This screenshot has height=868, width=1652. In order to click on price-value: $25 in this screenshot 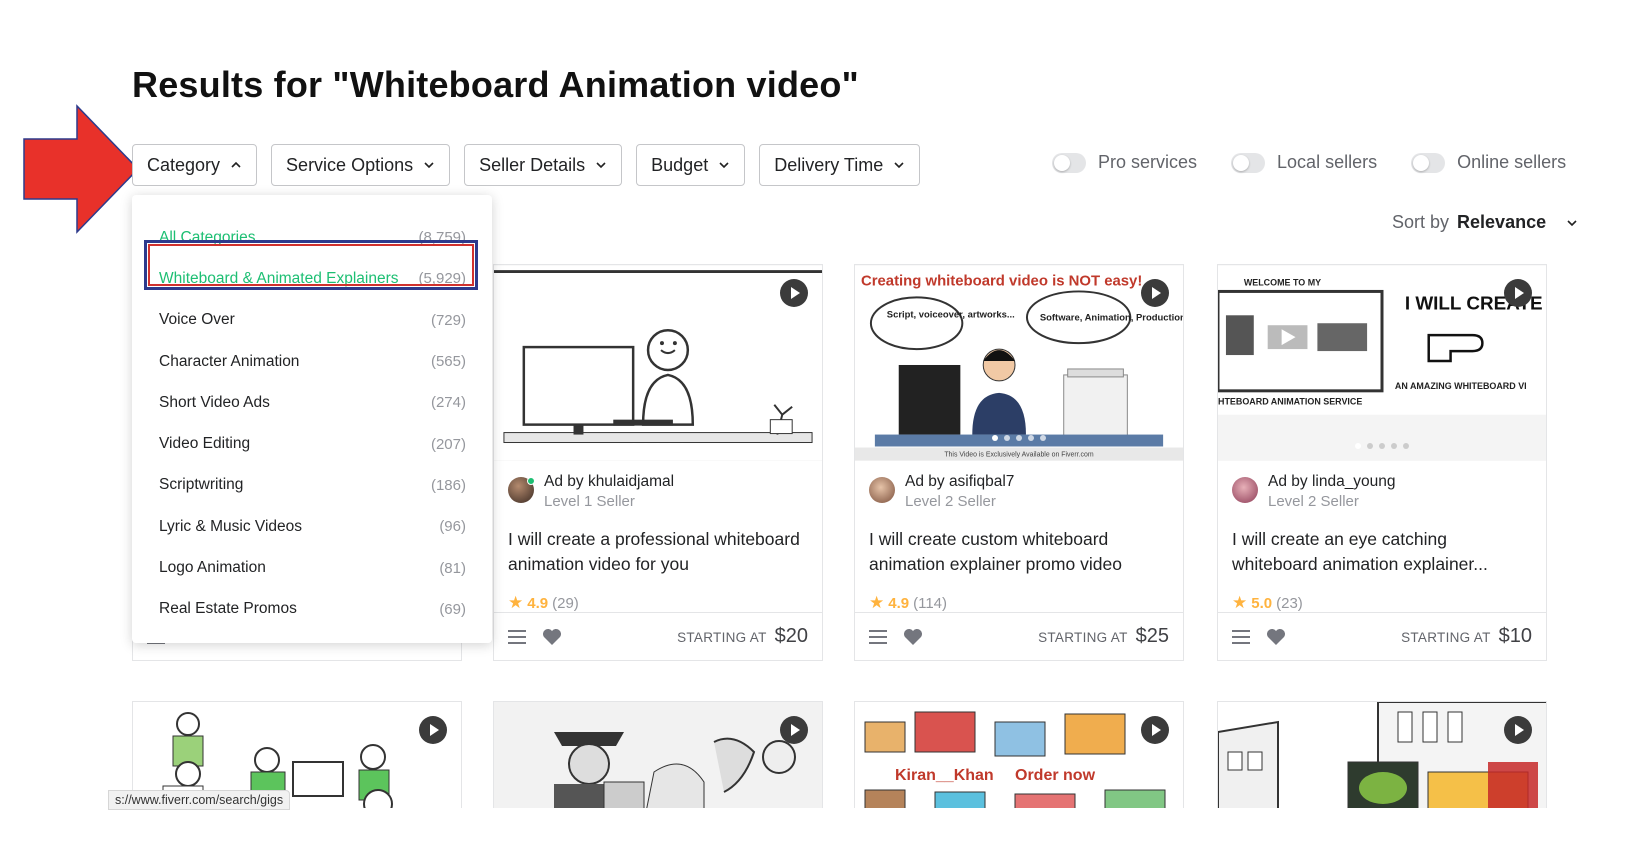, I will do `click(1152, 636)`.